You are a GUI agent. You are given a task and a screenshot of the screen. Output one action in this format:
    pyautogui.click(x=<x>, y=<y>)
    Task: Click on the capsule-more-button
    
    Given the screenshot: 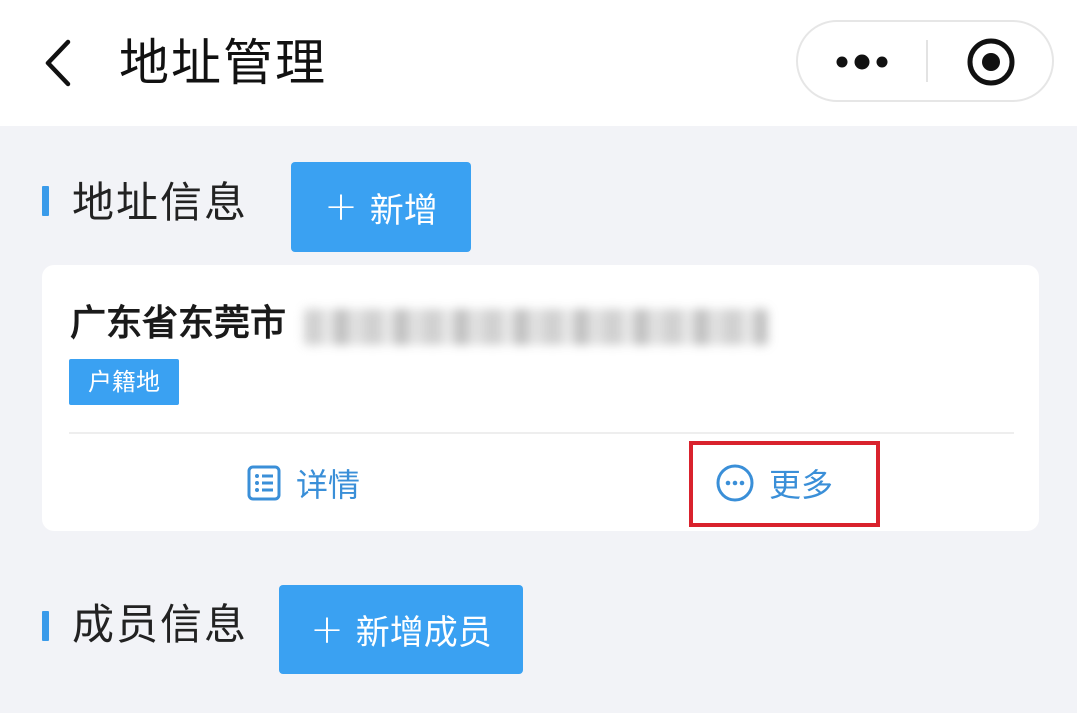 What is the action you would take?
    pyautogui.click(x=862, y=61)
    